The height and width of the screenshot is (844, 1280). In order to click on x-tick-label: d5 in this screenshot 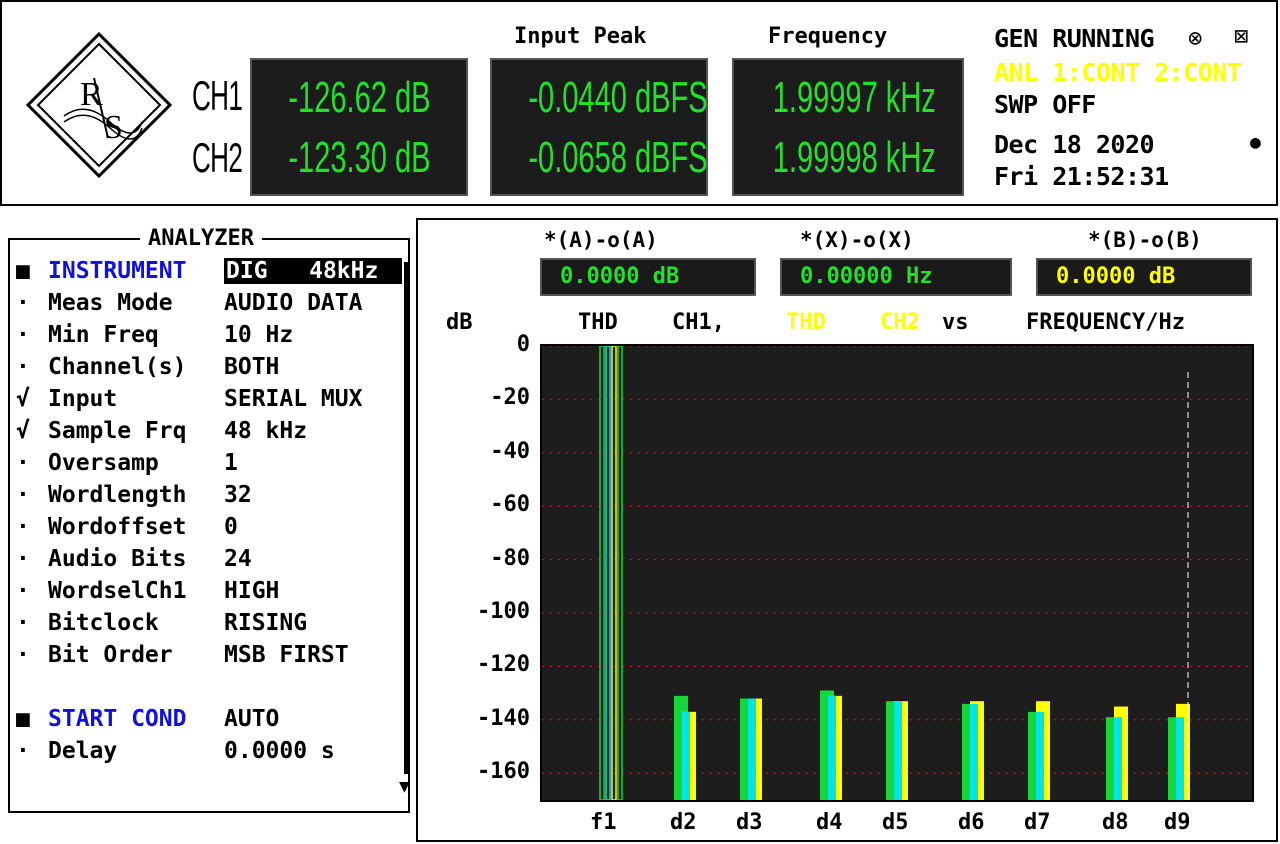, I will do `click(895, 822)`.